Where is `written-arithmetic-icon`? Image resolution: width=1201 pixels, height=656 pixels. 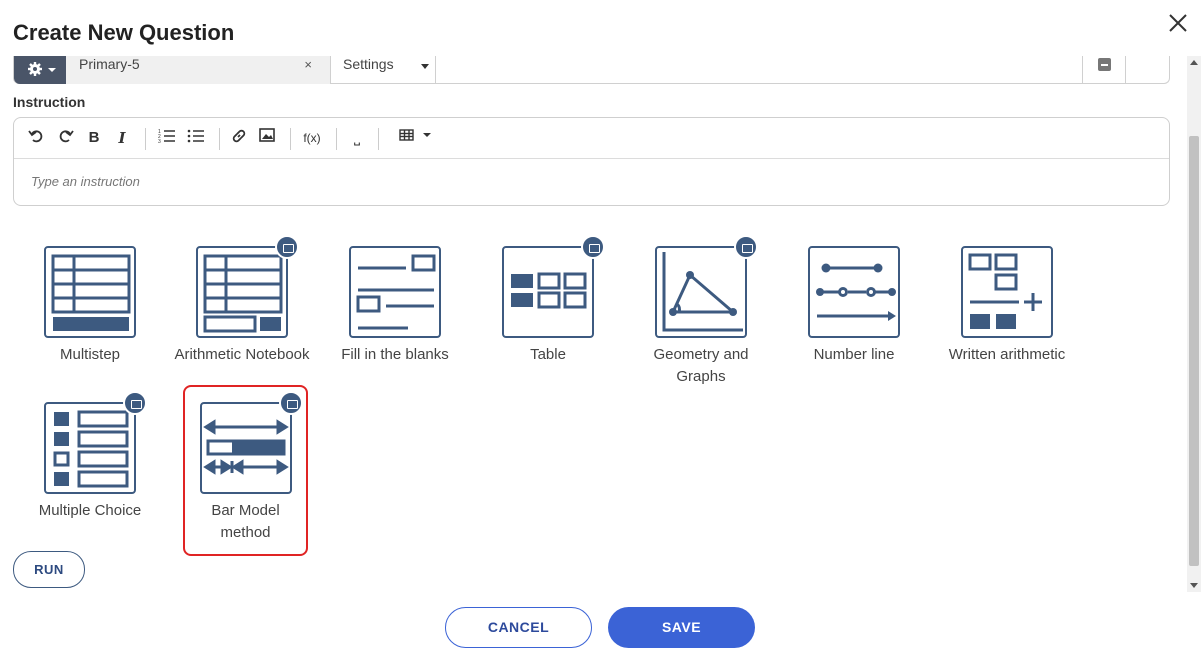 written-arithmetic-icon is located at coordinates (1007, 292).